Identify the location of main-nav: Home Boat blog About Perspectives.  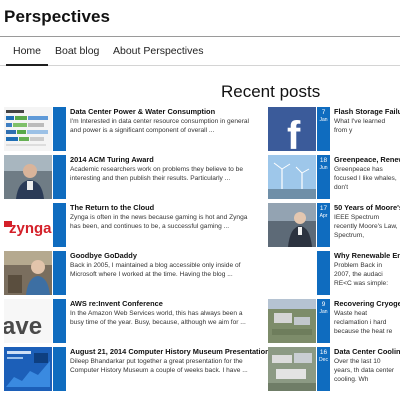
(200, 51).